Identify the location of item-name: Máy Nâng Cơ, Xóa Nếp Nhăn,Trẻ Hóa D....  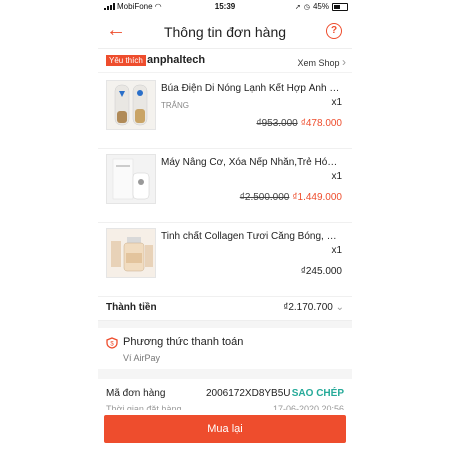
(251, 162).